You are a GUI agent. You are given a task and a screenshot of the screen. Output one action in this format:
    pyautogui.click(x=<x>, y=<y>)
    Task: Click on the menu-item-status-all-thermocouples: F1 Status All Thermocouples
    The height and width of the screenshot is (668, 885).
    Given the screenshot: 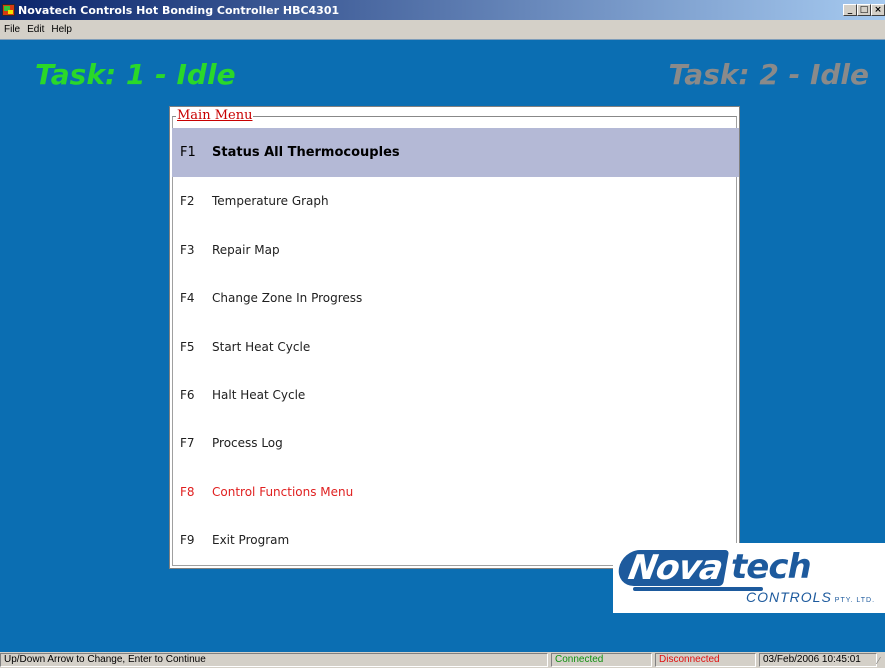 What is the action you would take?
    pyautogui.click(x=455, y=152)
    